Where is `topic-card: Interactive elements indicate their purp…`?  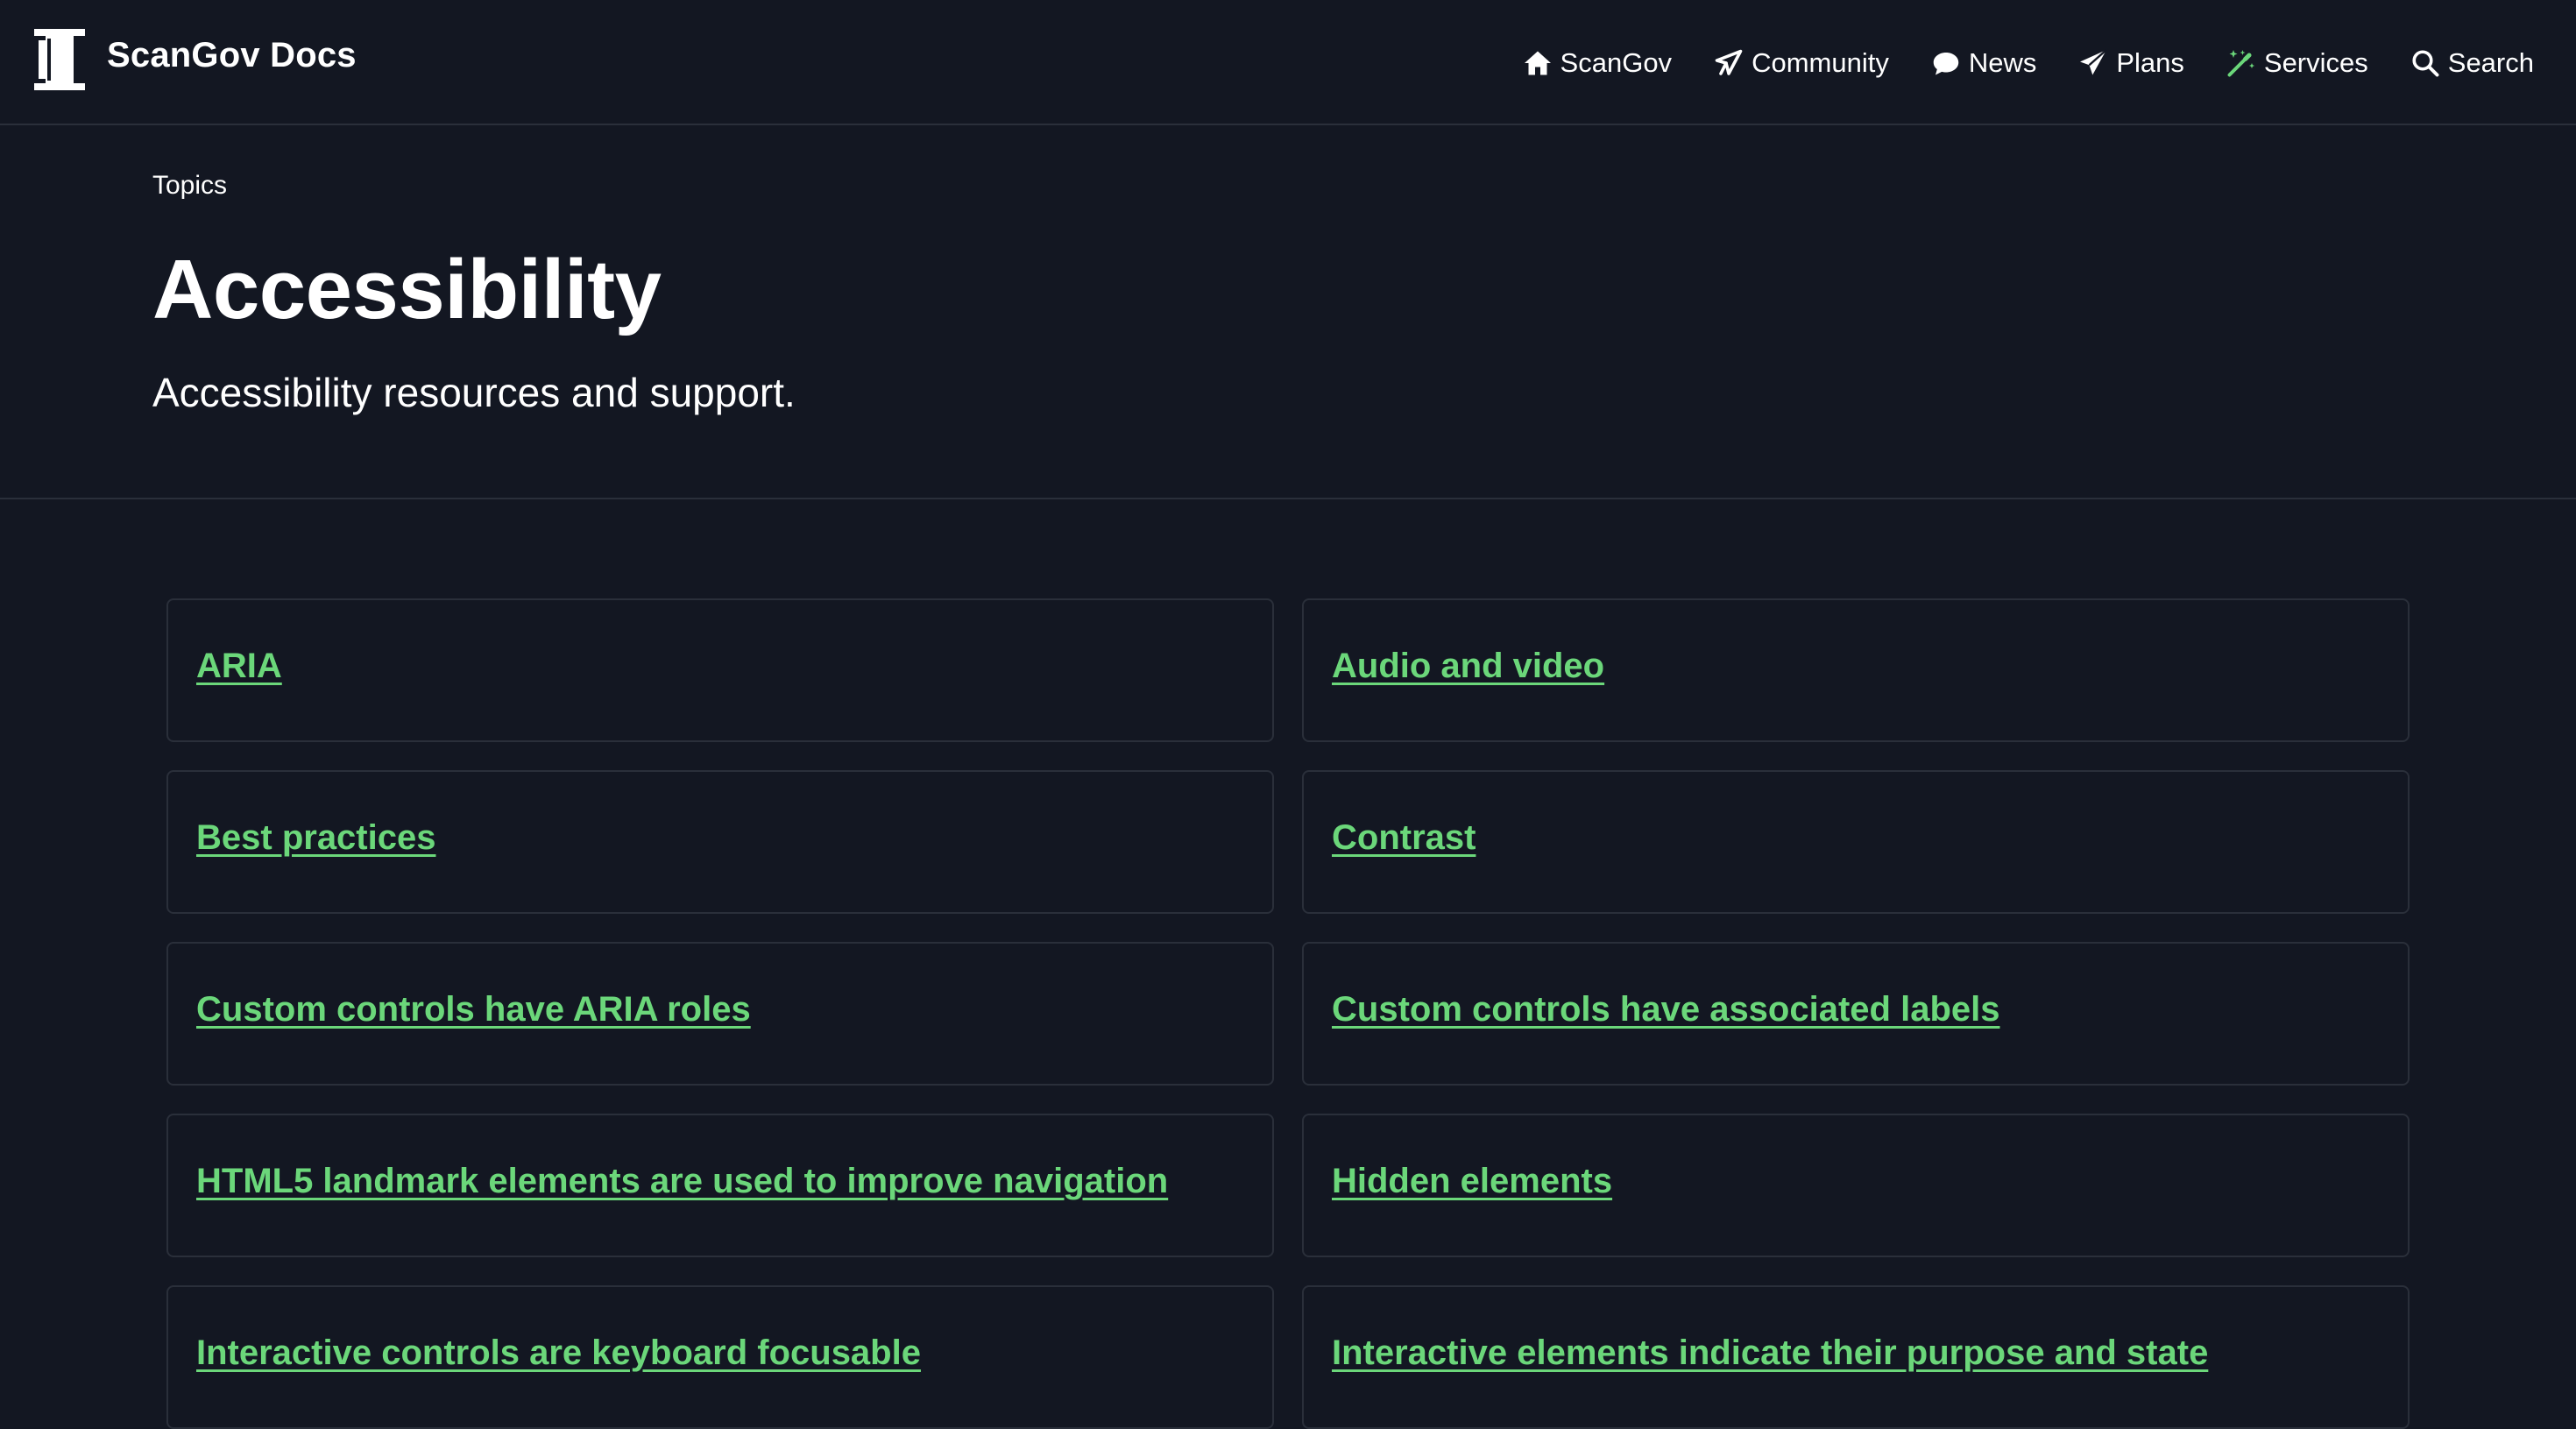 topic-card: Interactive elements indicate their purp… is located at coordinates (1856, 1357).